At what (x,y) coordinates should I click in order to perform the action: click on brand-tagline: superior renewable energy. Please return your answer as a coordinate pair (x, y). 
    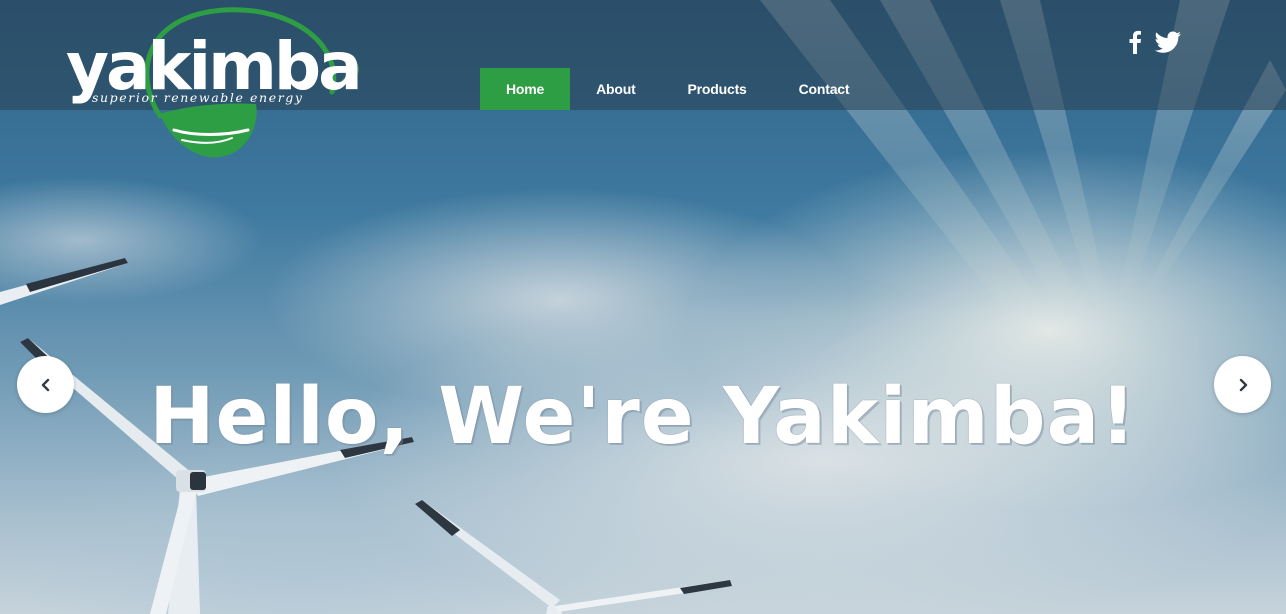
    Looking at the image, I should click on (198, 97).